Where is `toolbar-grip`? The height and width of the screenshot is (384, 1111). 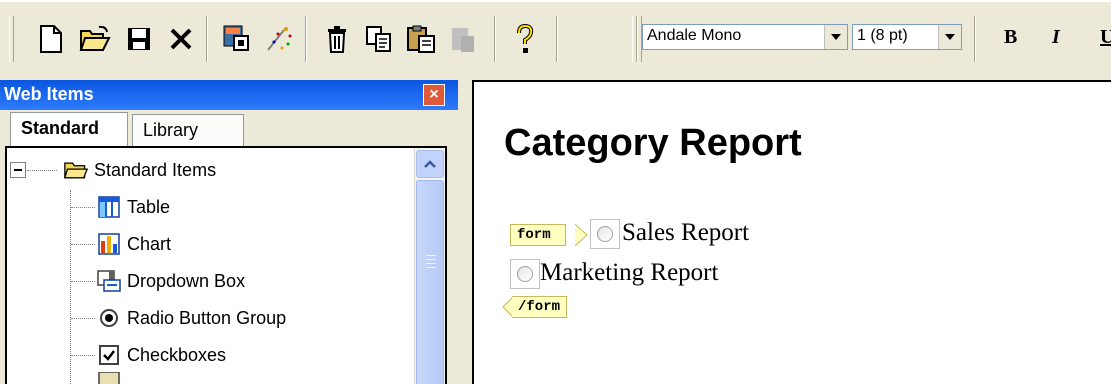
toolbar-grip is located at coordinates (11, 39).